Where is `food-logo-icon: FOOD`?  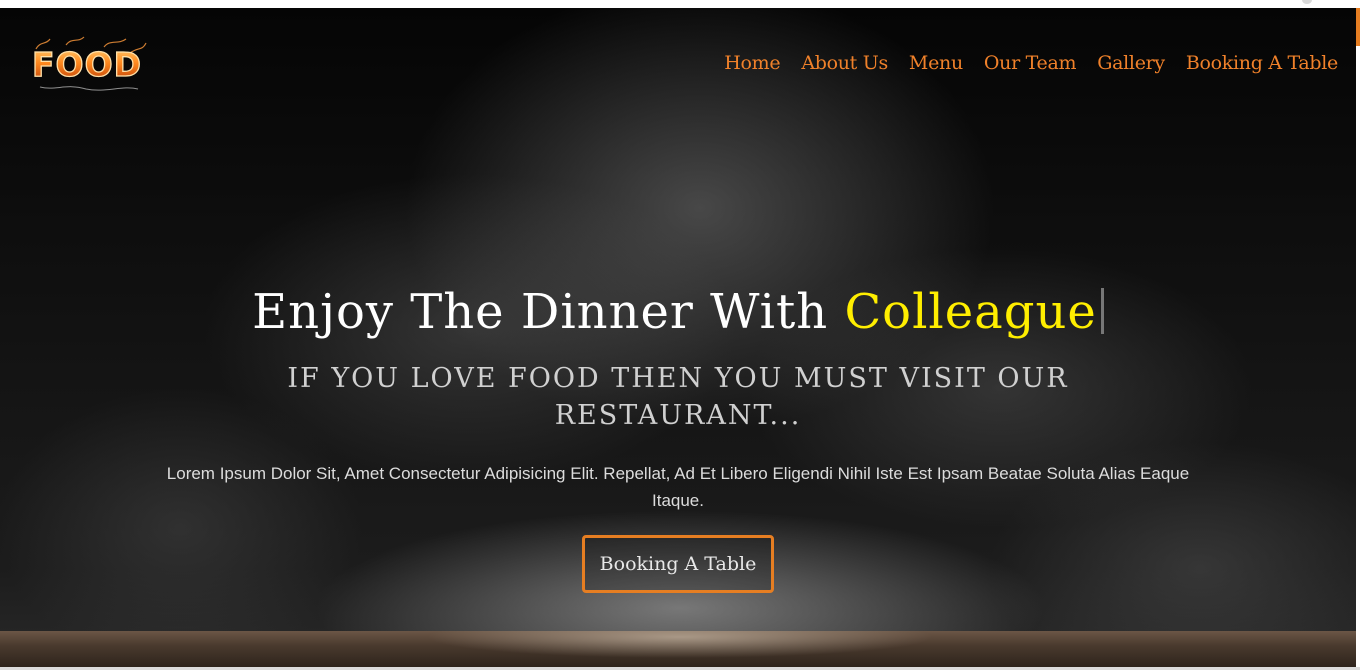 food-logo-icon: FOOD is located at coordinates (87, 64).